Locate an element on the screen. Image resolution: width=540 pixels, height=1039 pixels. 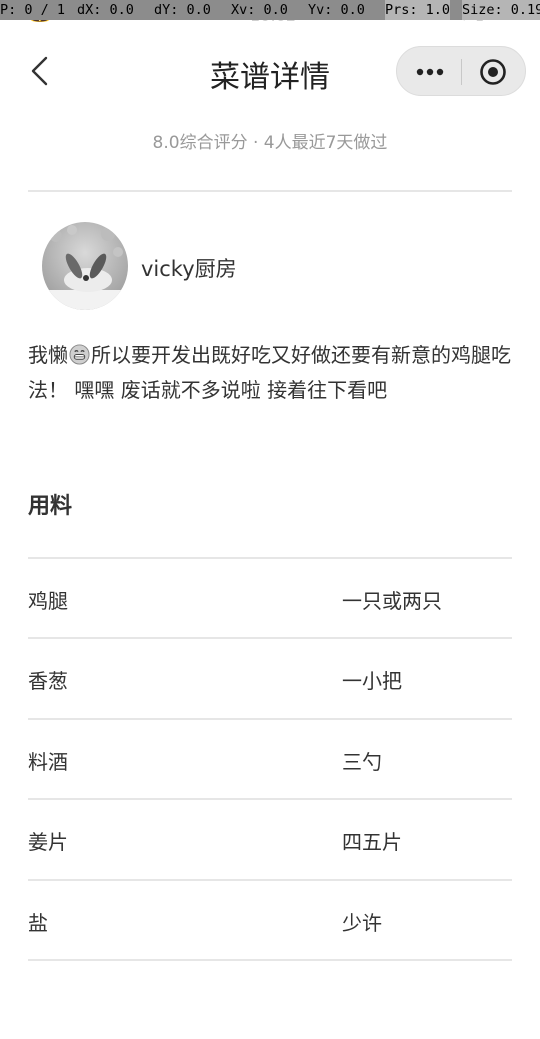
menu-capsule is located at coordinates (461, 71).